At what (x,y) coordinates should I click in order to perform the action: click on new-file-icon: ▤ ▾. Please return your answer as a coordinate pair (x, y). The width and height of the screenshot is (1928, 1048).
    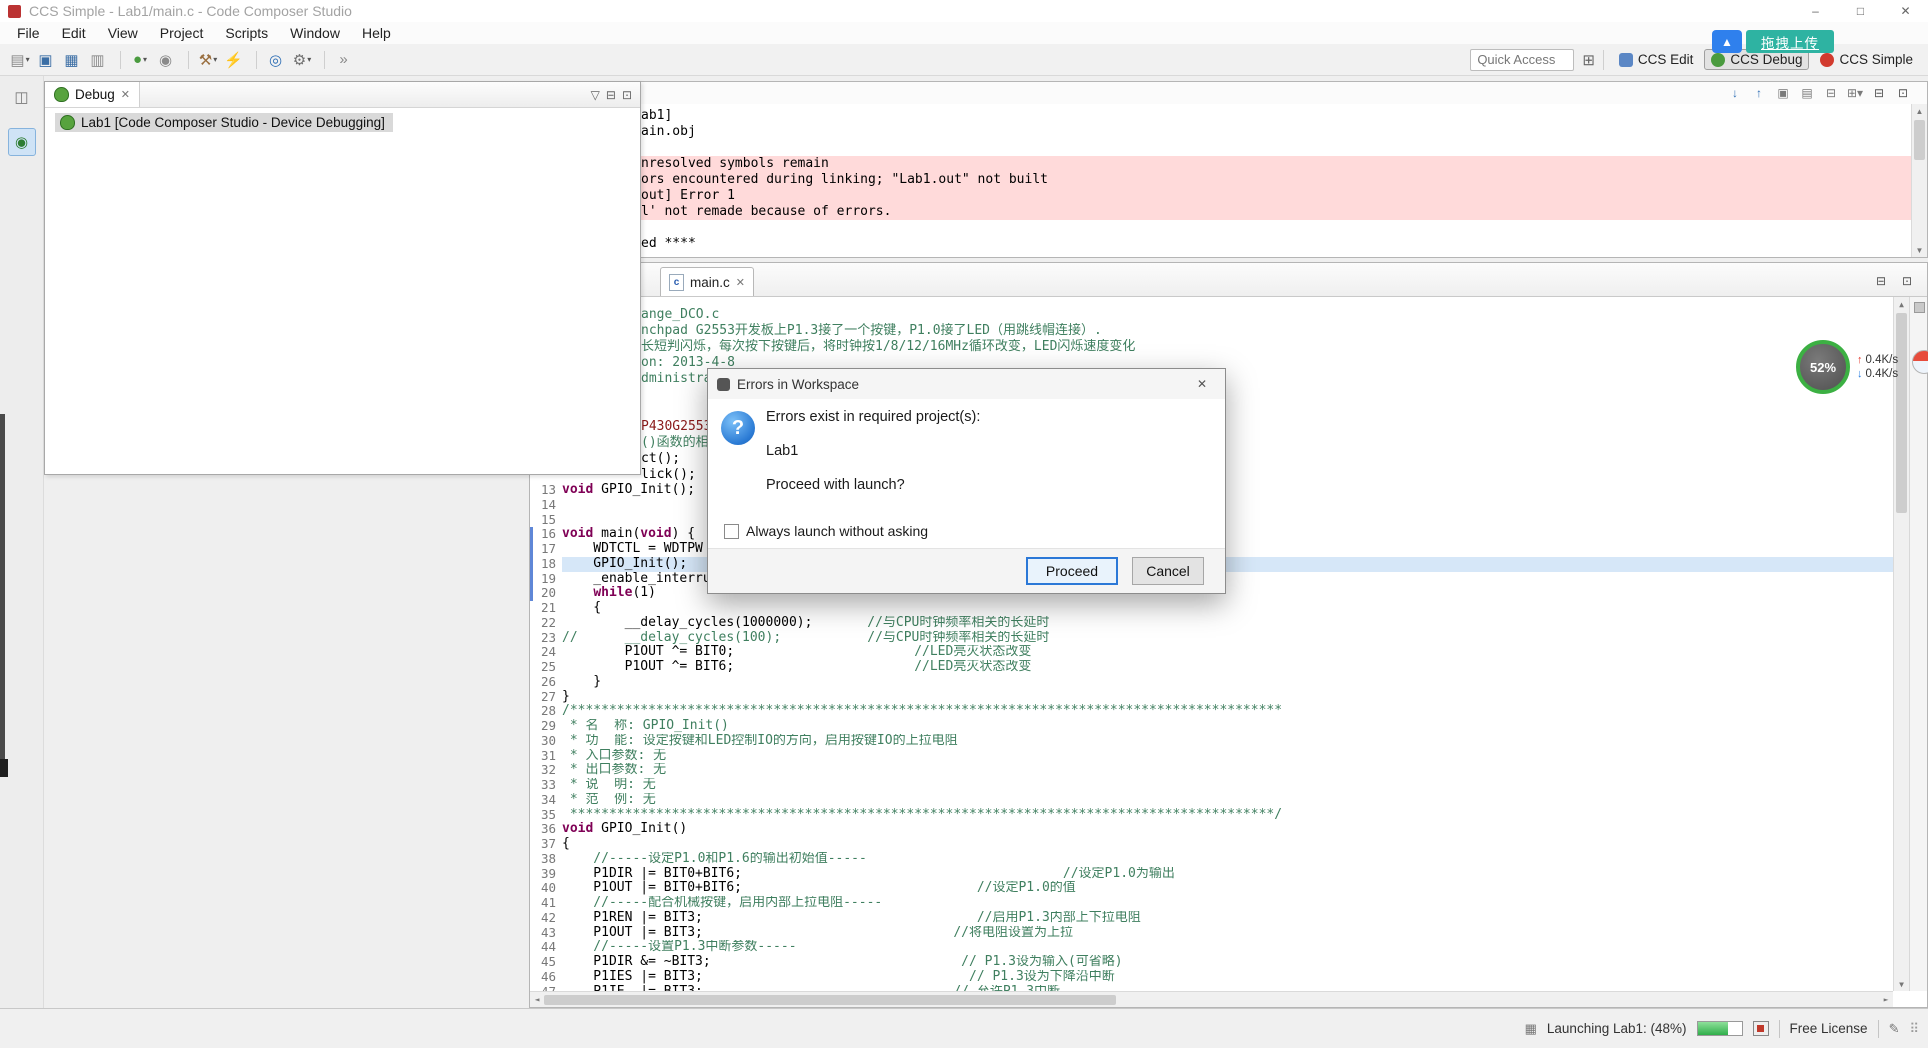
    Looking at the image, I should click on (20, 60).